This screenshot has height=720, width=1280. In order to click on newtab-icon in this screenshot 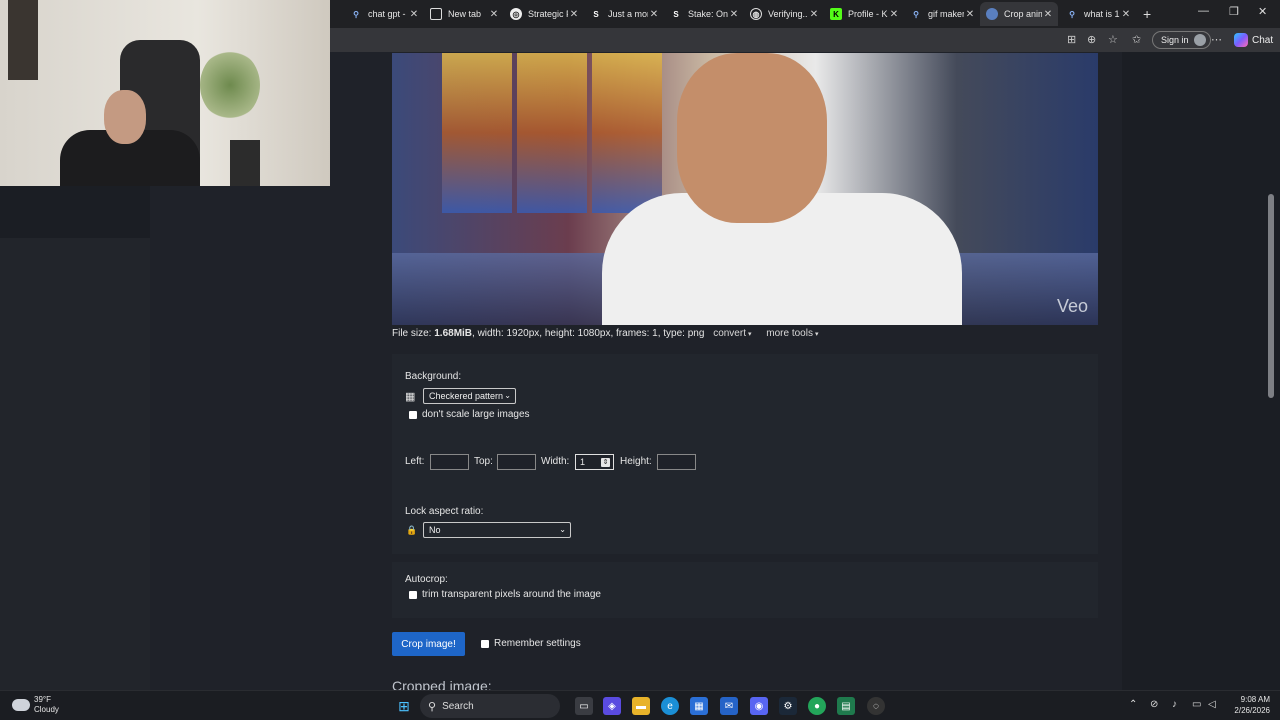, I will do `click(436, 14)`.